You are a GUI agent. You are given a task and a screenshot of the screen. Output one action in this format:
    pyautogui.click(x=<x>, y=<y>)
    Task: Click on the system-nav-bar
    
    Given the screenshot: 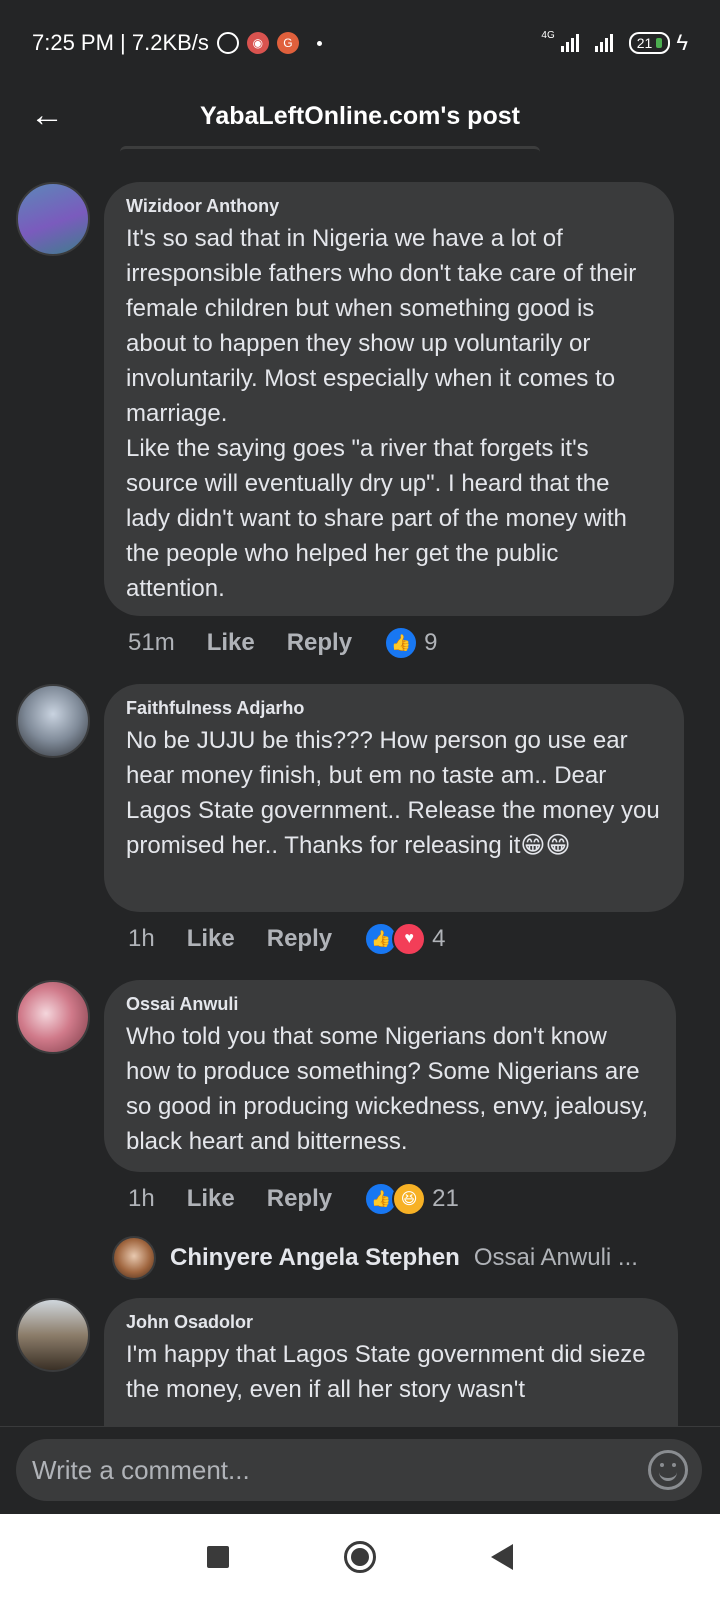 What is the action you would take?
    pyautogui.click(x=360, y=1557)
    